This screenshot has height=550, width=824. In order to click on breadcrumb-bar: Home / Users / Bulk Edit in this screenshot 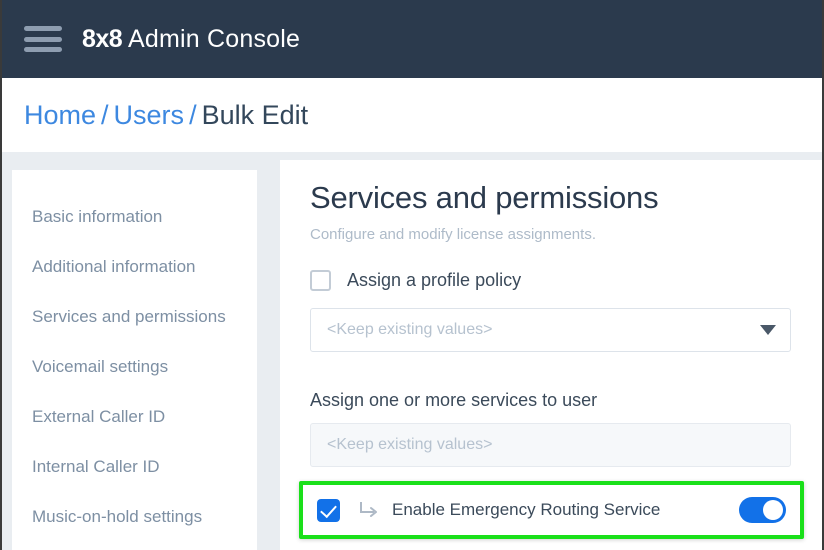, I will do `click(412, 115)`.